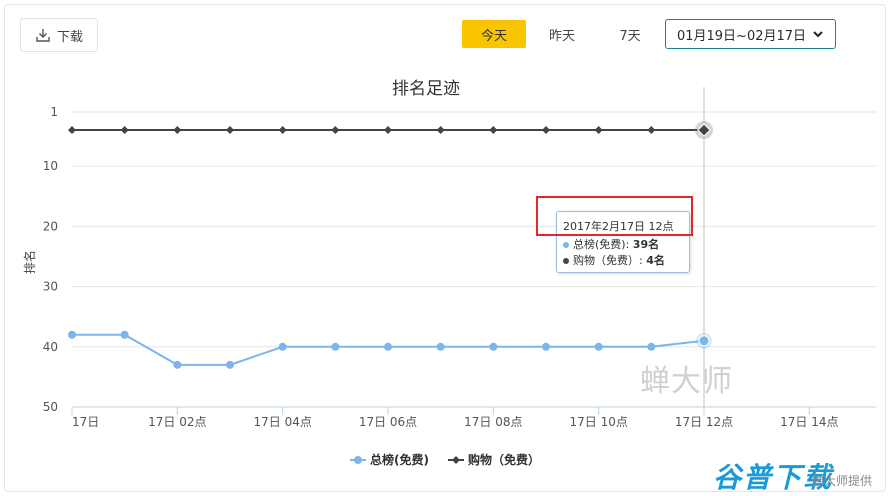  I want to click on x-tick-label: 17日 12点, so click(704, 422).